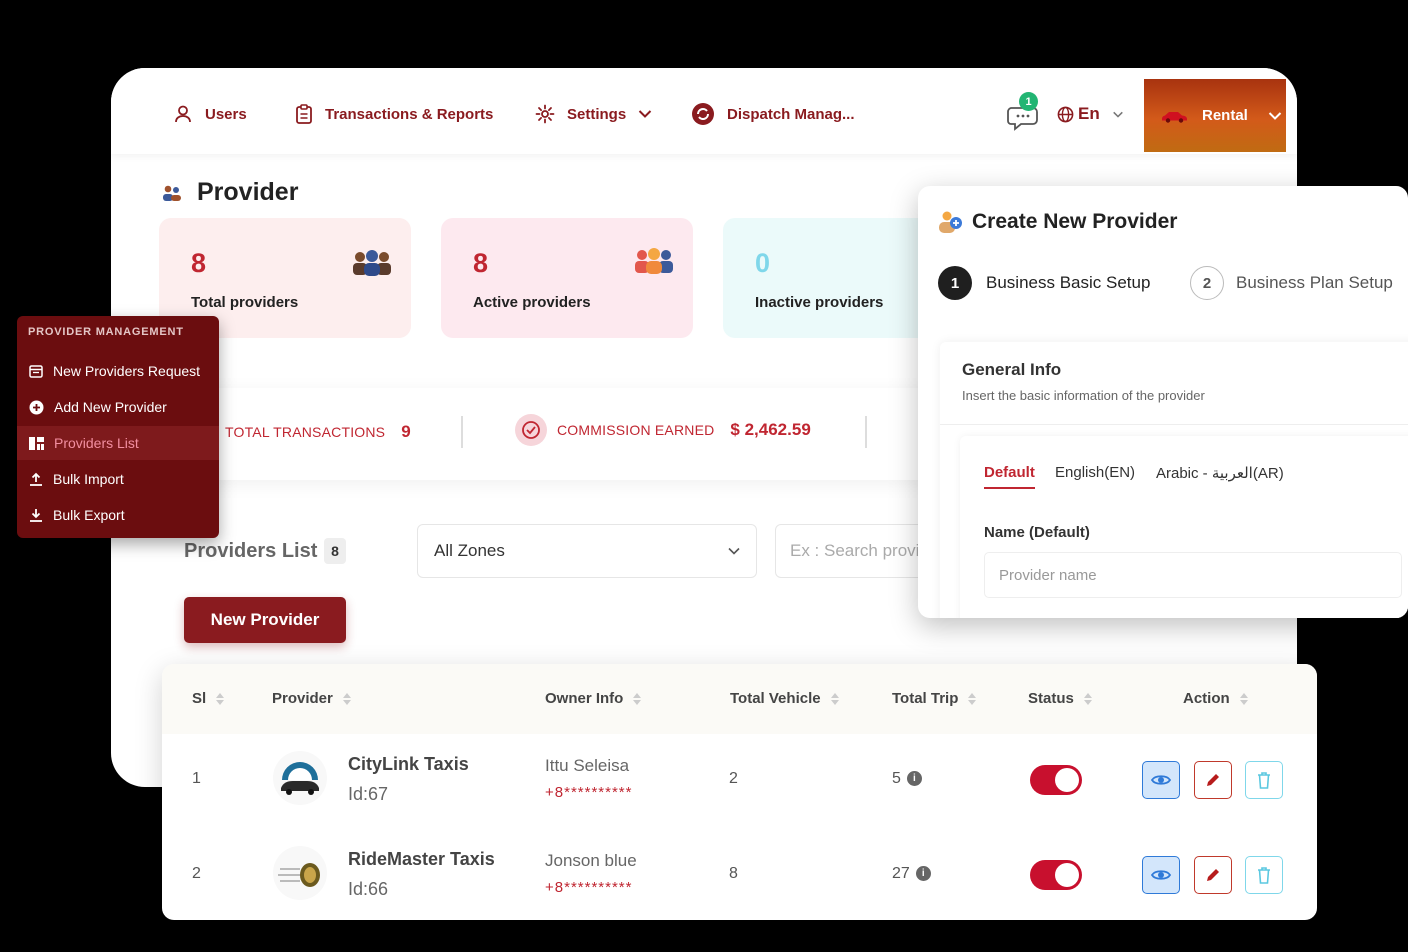  I want to click on chat-button: 1, so click(1024, 112).